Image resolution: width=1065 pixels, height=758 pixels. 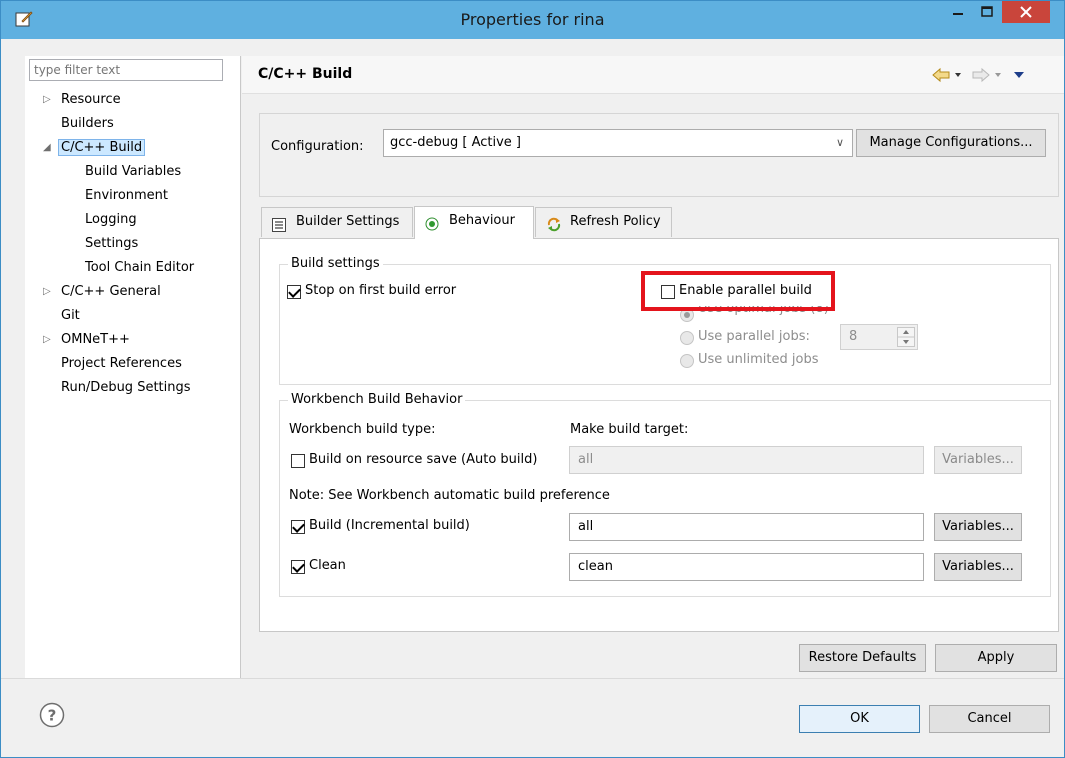 I want to click on chevron-down-icon: ∨, so click(x=839, y=142).